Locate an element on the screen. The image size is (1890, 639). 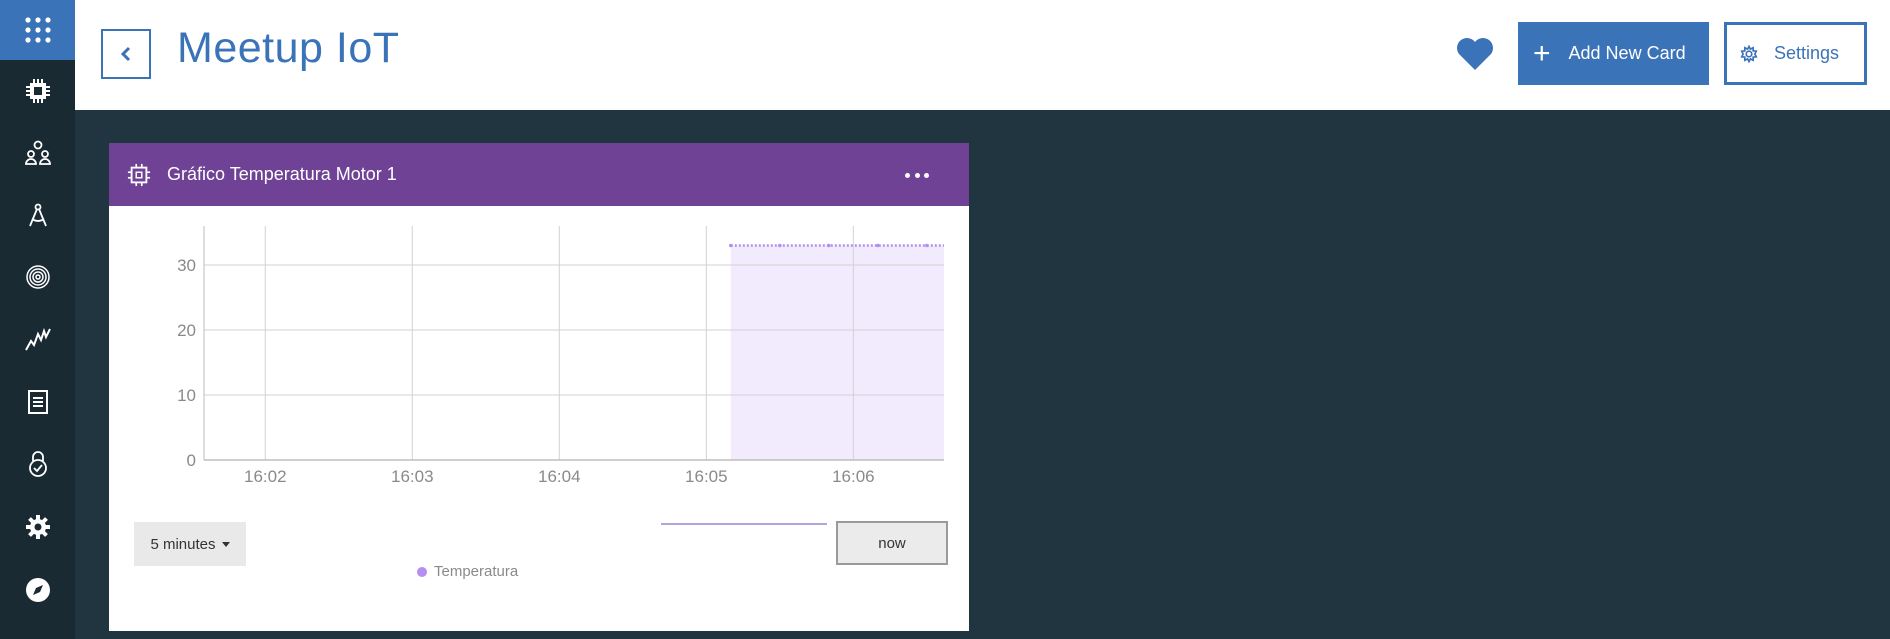
rail-members is located at coordinates (37, 153).